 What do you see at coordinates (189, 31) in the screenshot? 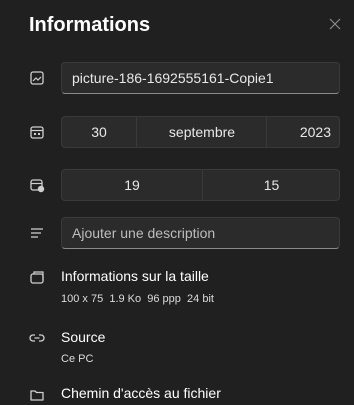
I see `panel-header: Informations` at bounding box center [189, 31].